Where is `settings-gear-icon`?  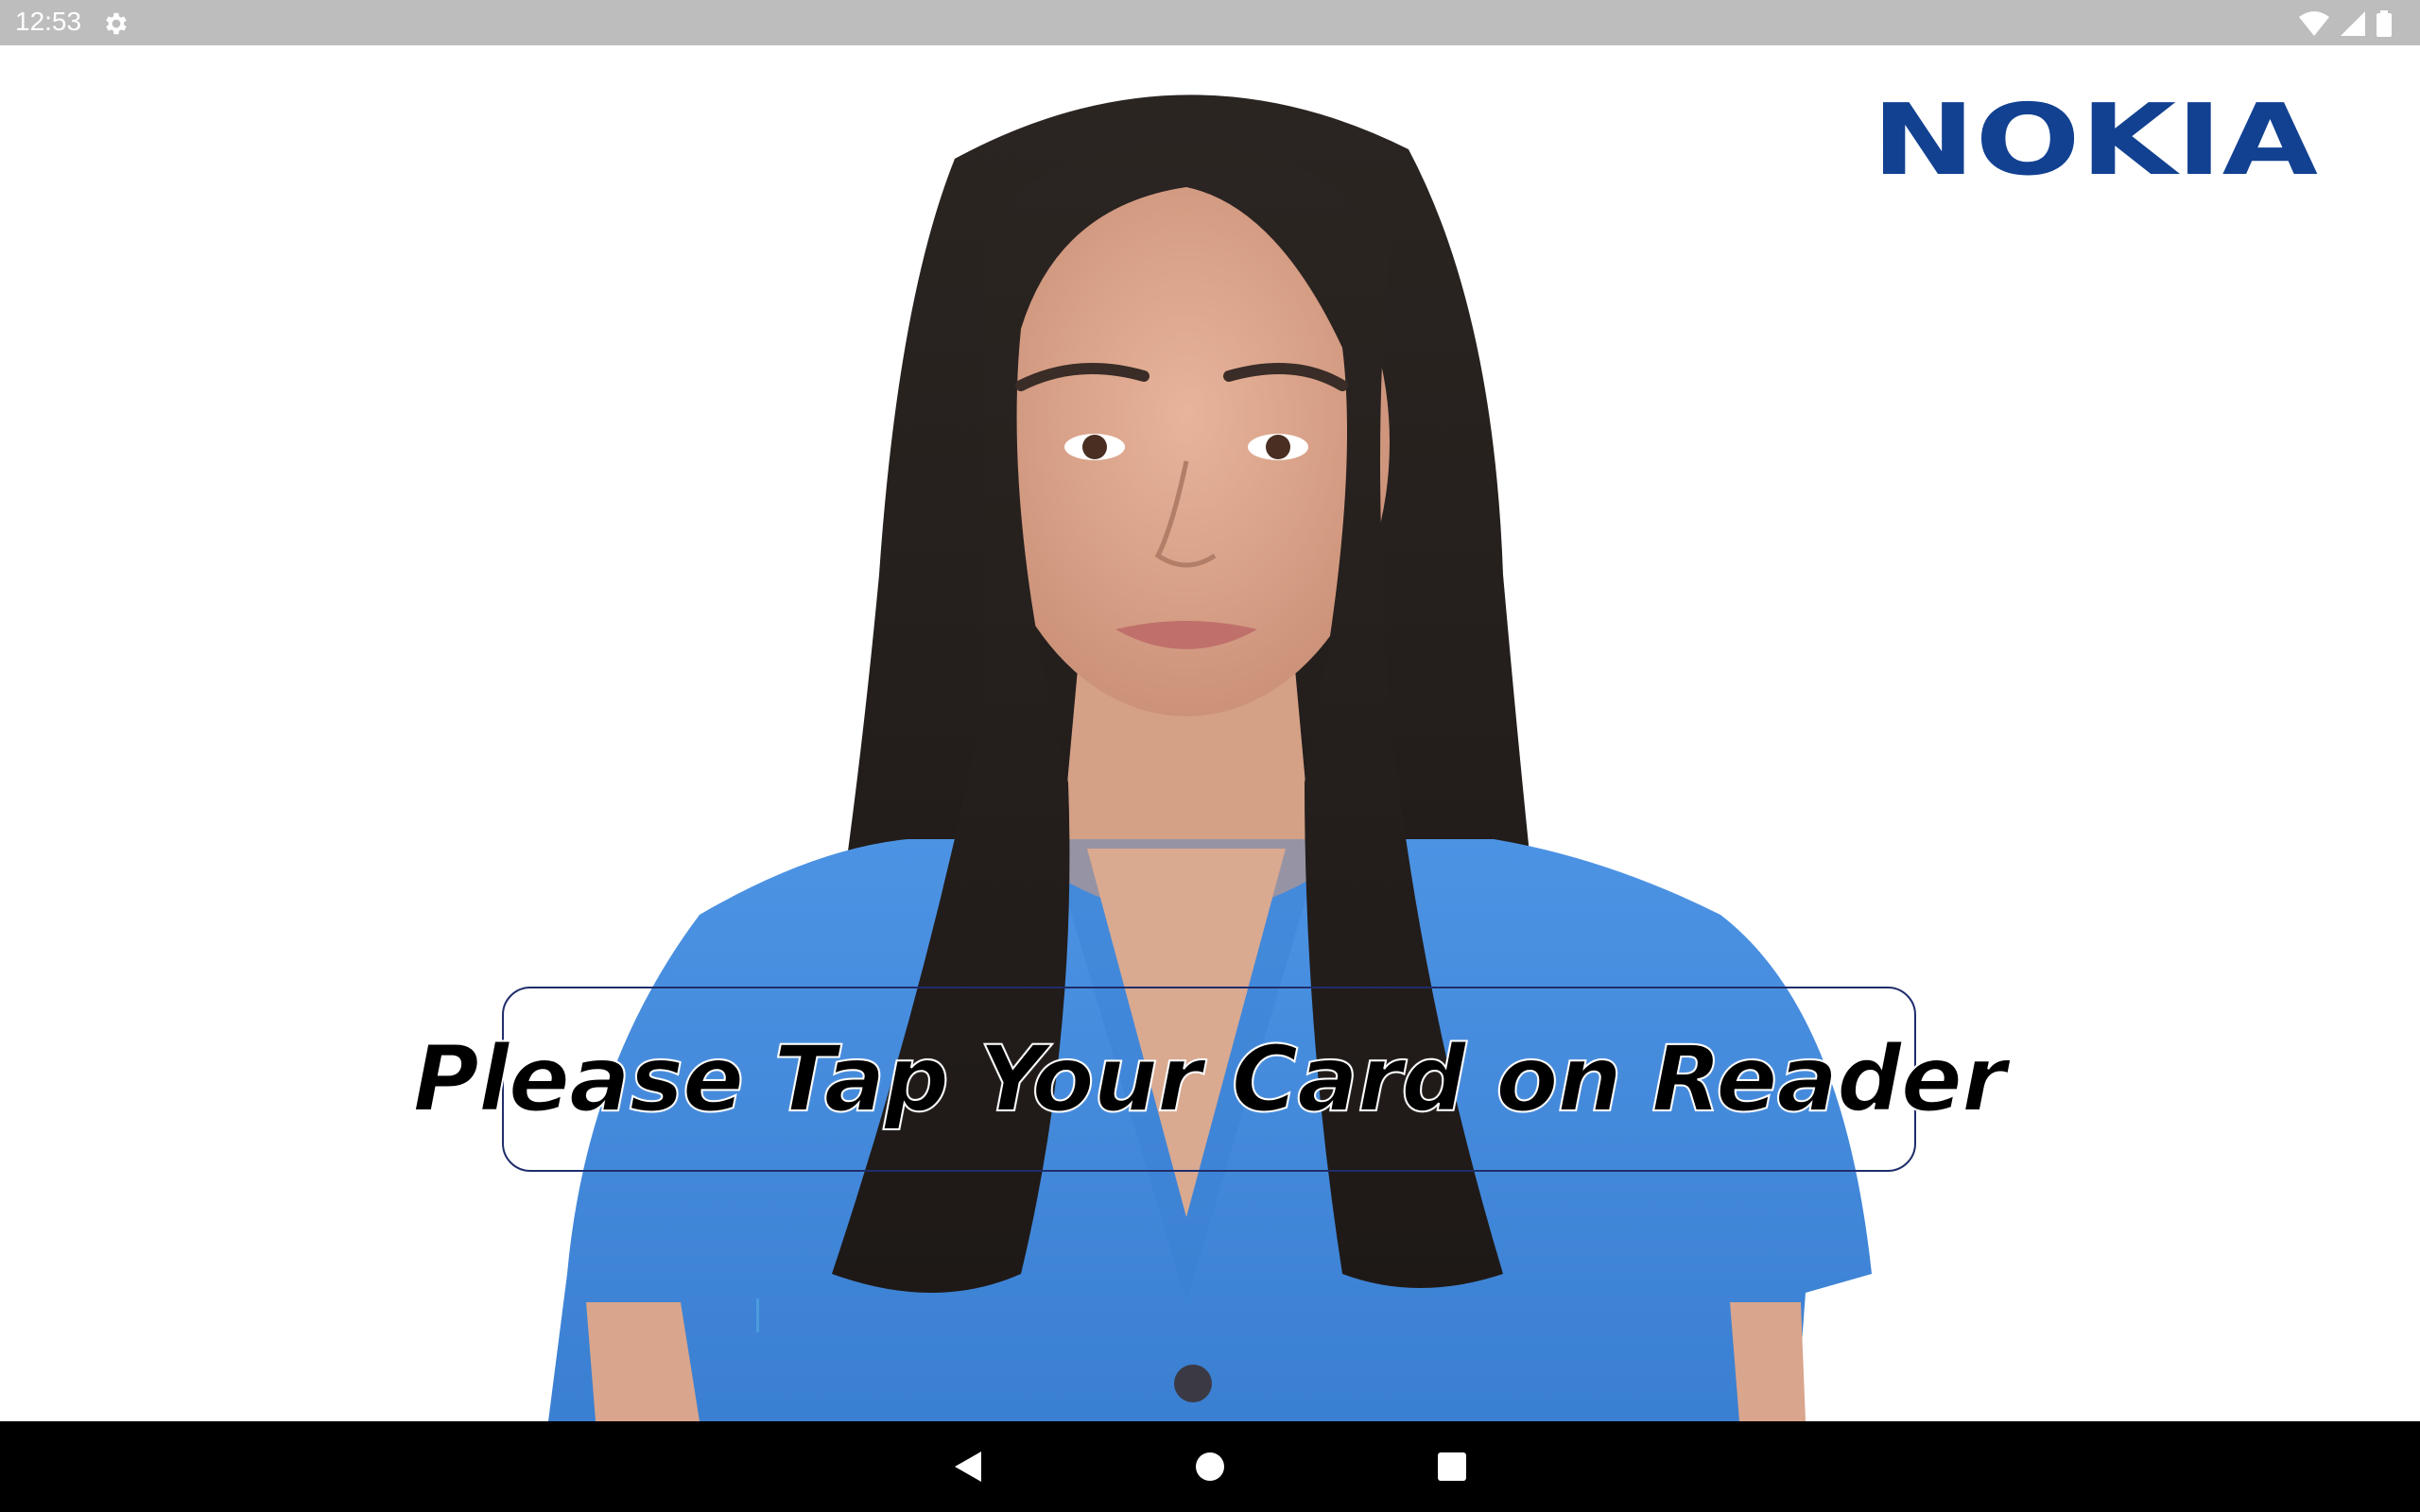 settings-gear-icon is located at coordinates (116, 23).